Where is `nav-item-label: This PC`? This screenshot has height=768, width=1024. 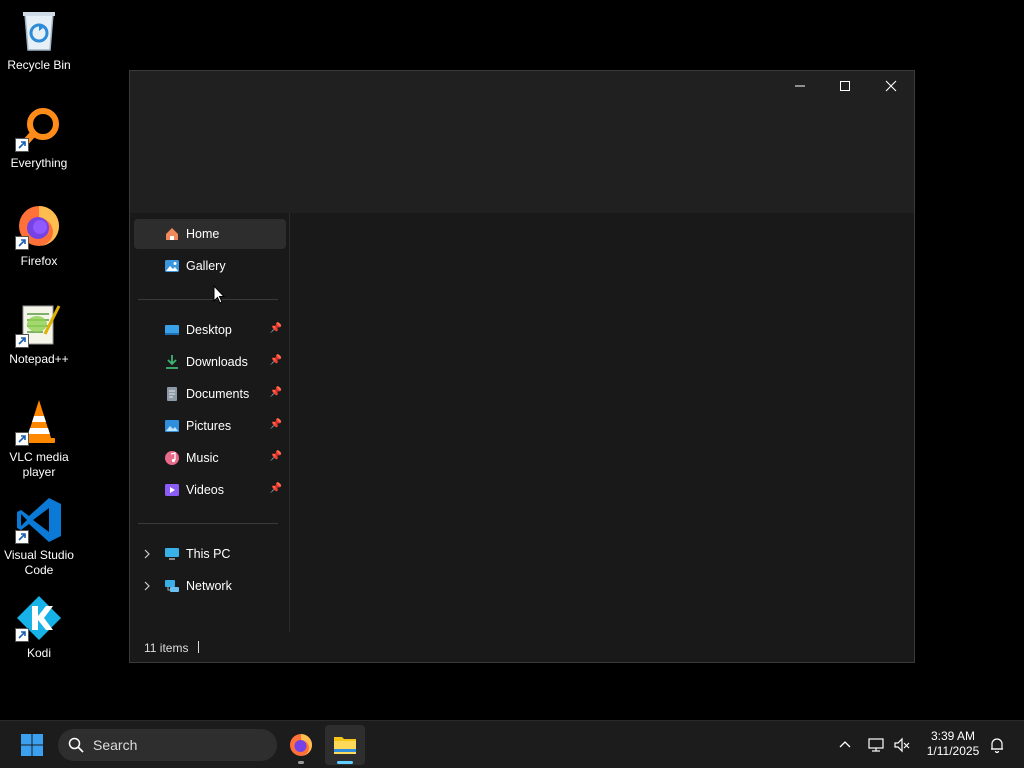
nav-item-label: This PC is located at coordinates (208, 554).